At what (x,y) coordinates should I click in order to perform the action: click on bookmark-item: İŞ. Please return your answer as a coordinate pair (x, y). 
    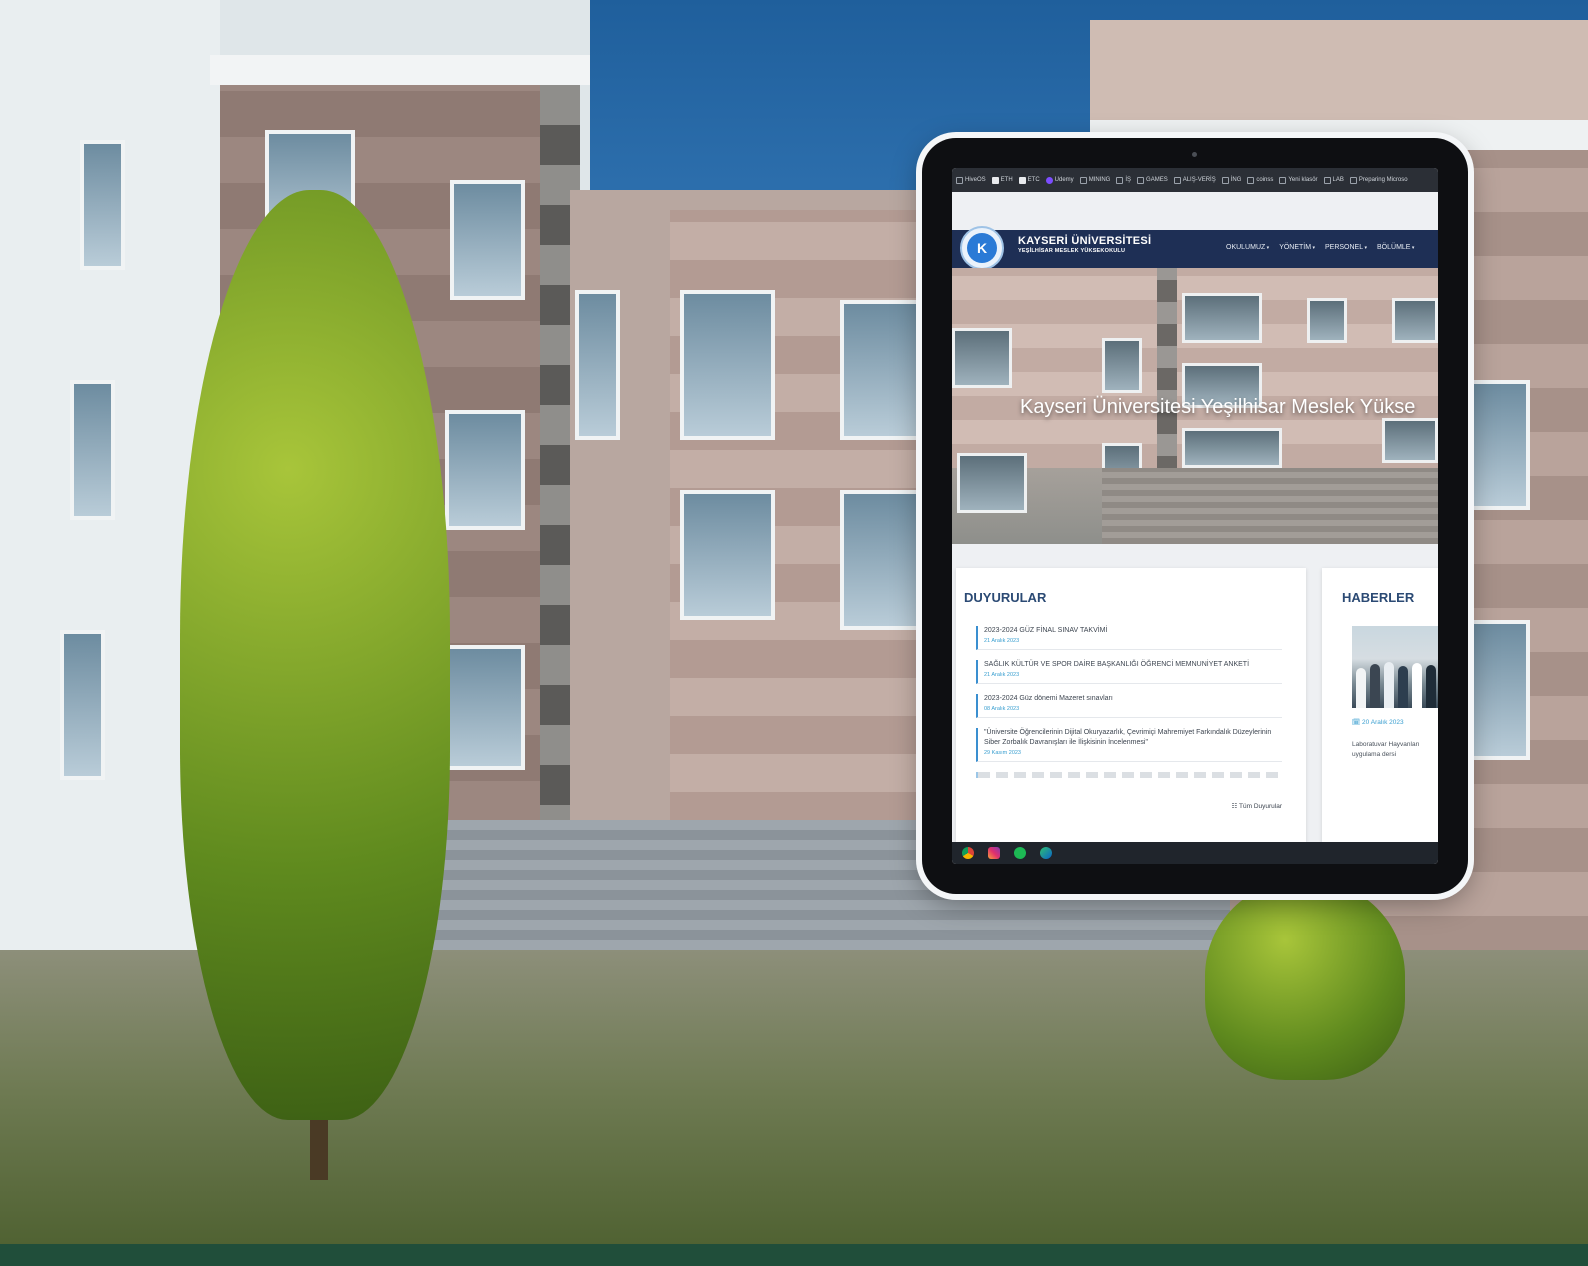
    Looking at the image, I should click on (1124, 180).